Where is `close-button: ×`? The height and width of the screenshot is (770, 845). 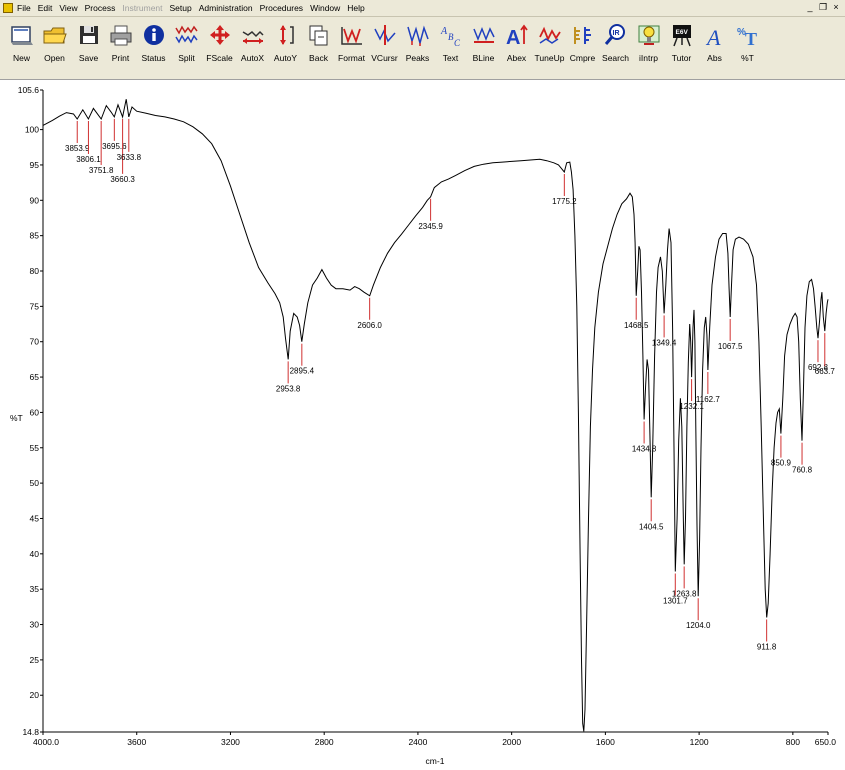
close-button: × is located at coordinates (836, 8).